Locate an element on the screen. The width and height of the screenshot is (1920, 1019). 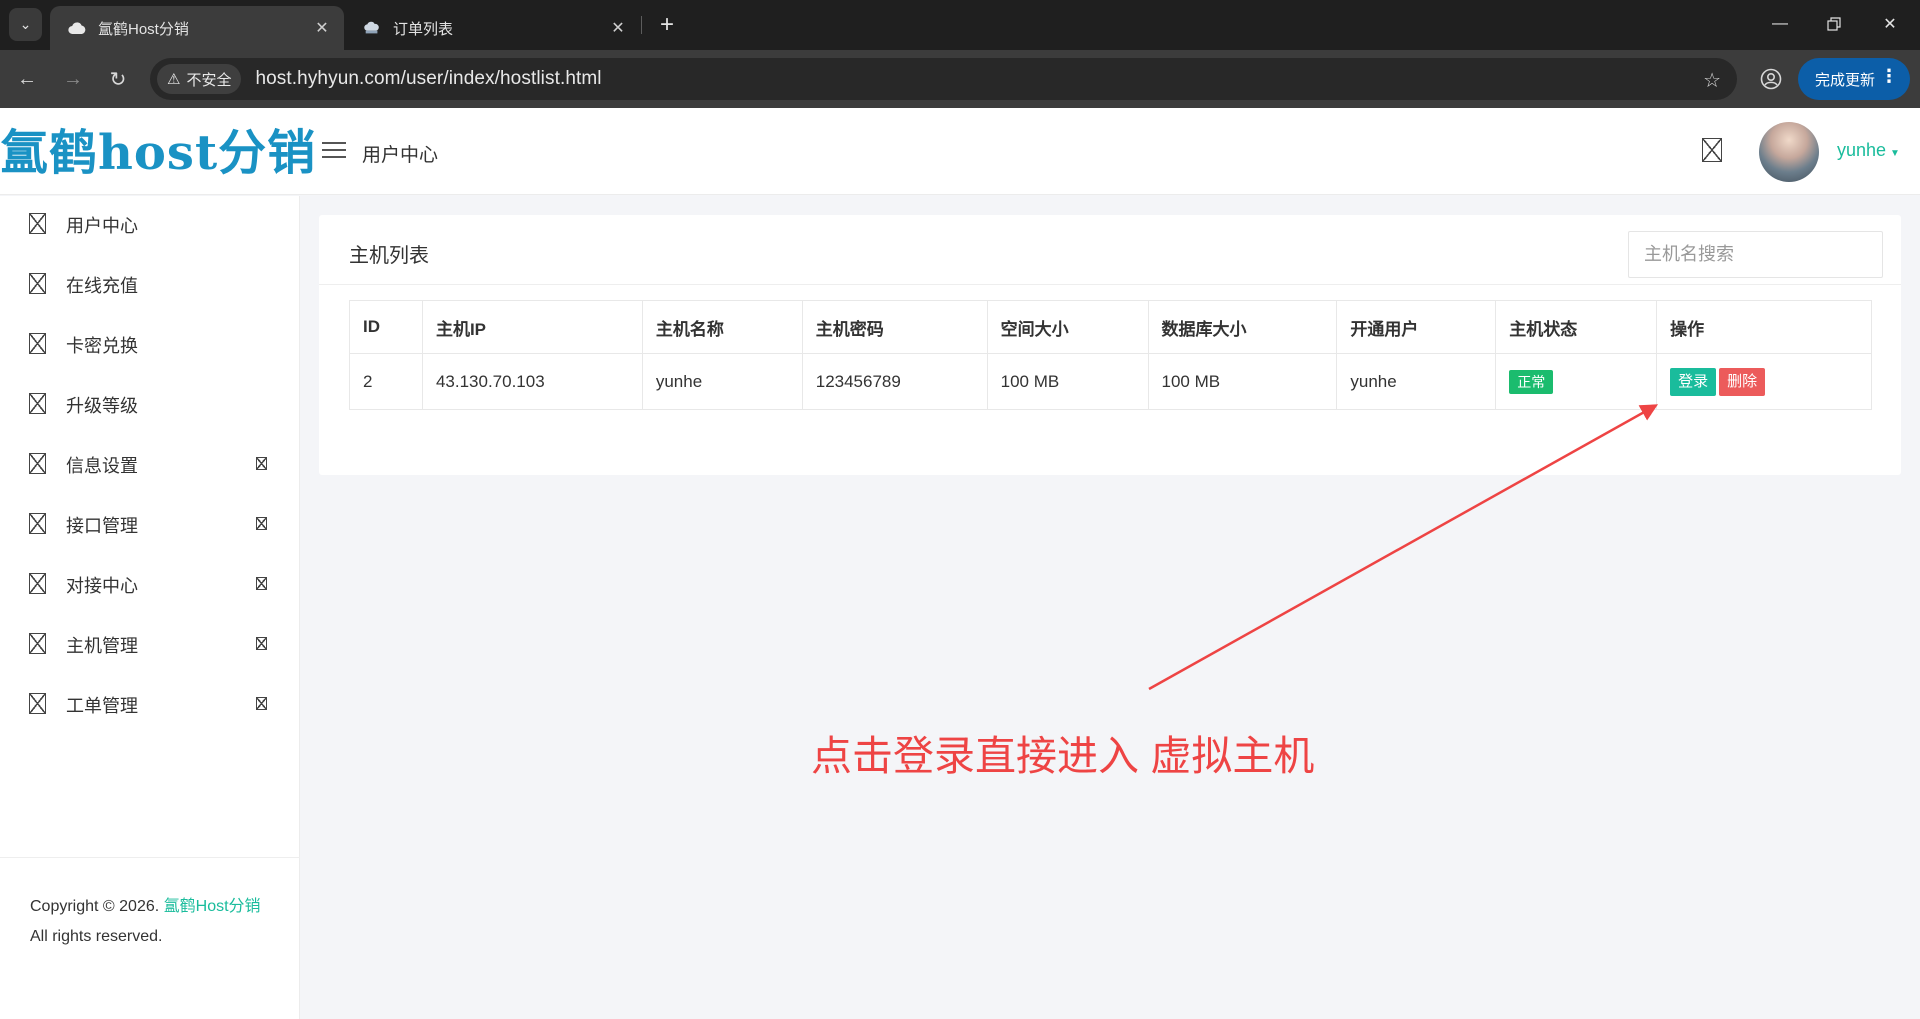
sidebar-divider is located at coordinates (150, 857).